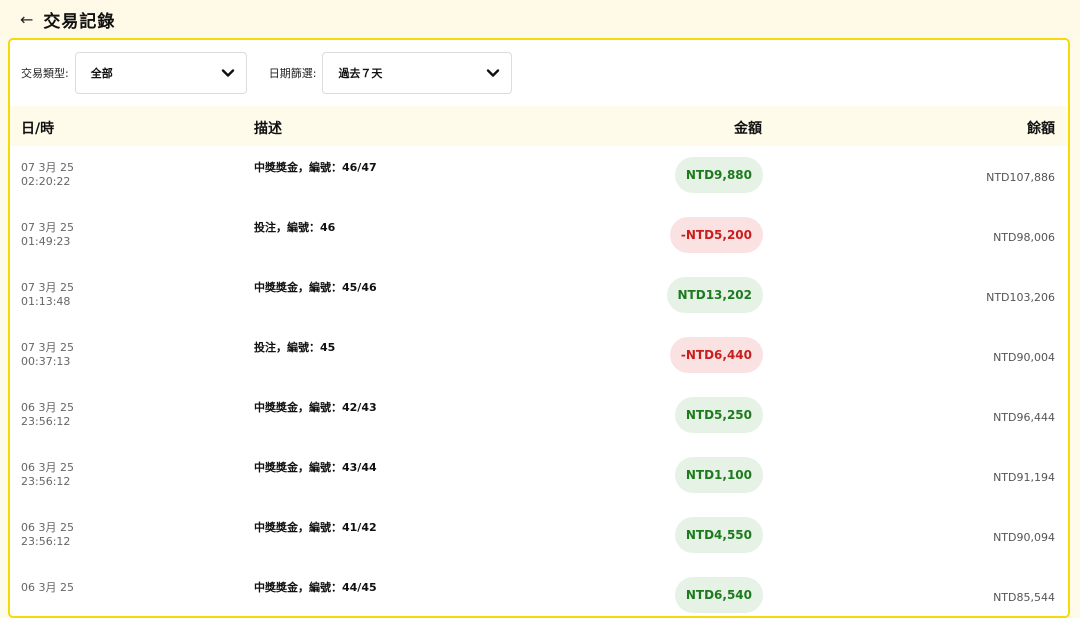  What do you see at coordinates (79, 21) in the screenshot?
I see `page-title: 交易記錄` at bounding box center [79, 21].